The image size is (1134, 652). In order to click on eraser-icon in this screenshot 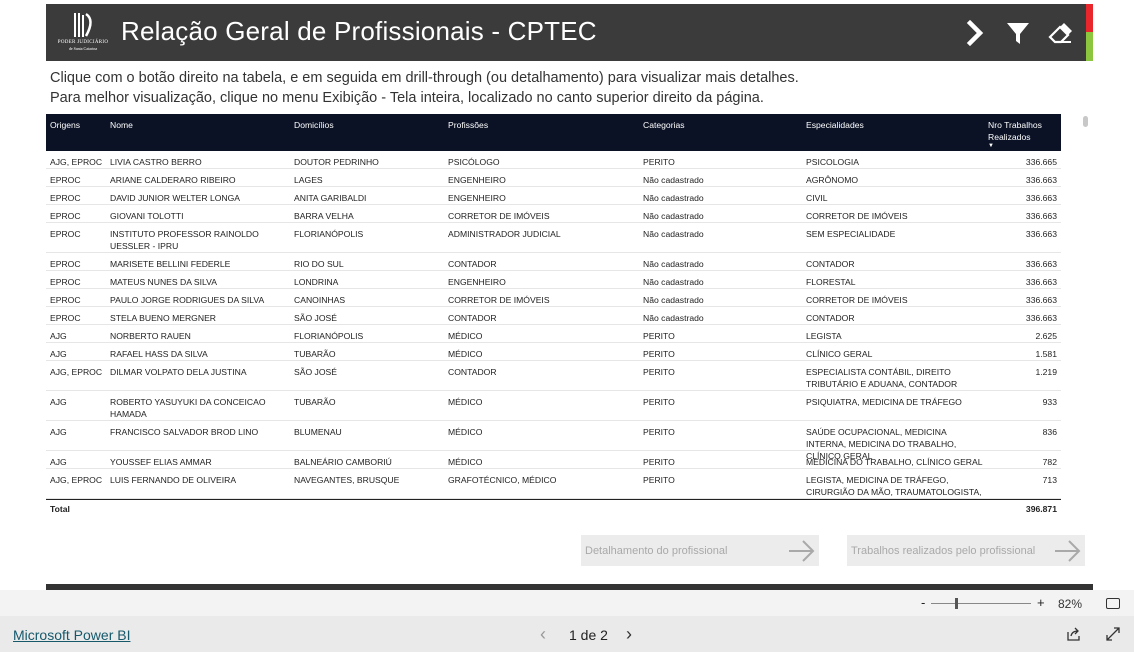, I will do `click(1060, 33)`.